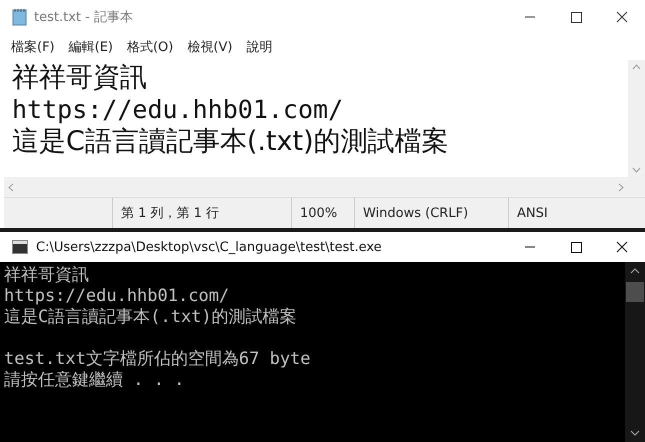 Image resolution: width=645 pixels, height=442 pixels. What do you see at coordinates (47, 275) in the screenshot?
I see `console-line: 祥祥哥資訊` at bounding box center [47, 275].